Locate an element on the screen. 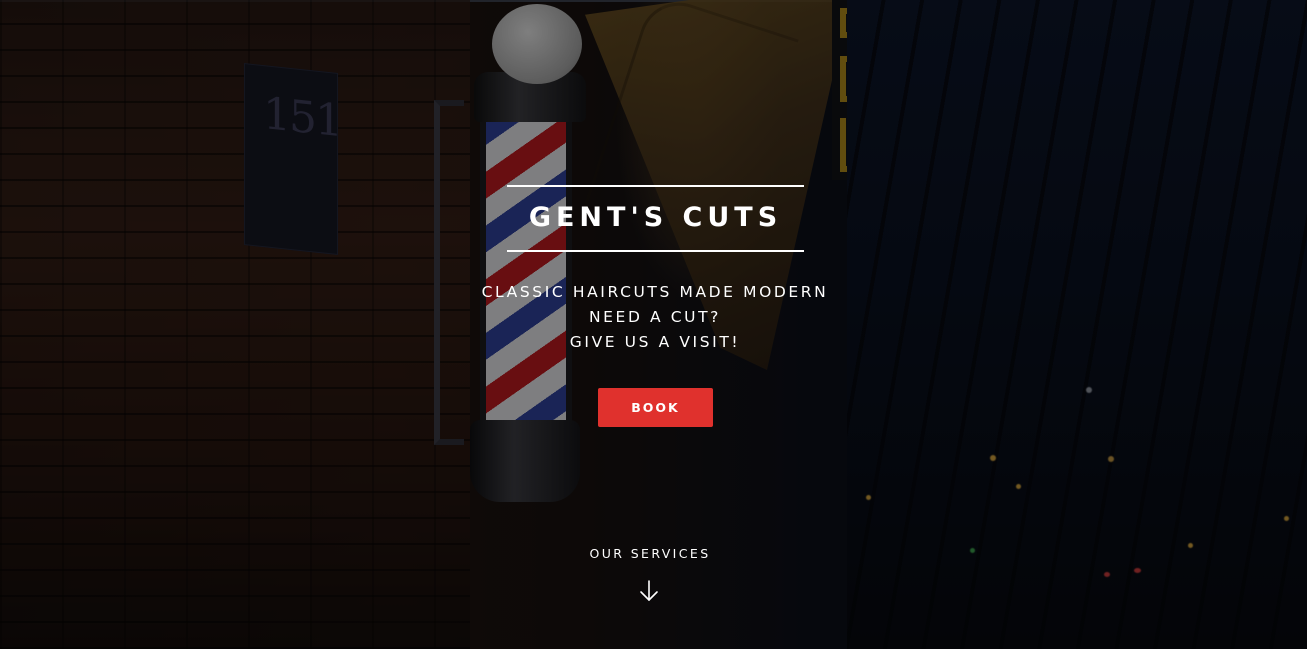 The image size is (1307, 649). tagline-tertiary: GIVE US A VISIT! is located at coordinates (655, 342).